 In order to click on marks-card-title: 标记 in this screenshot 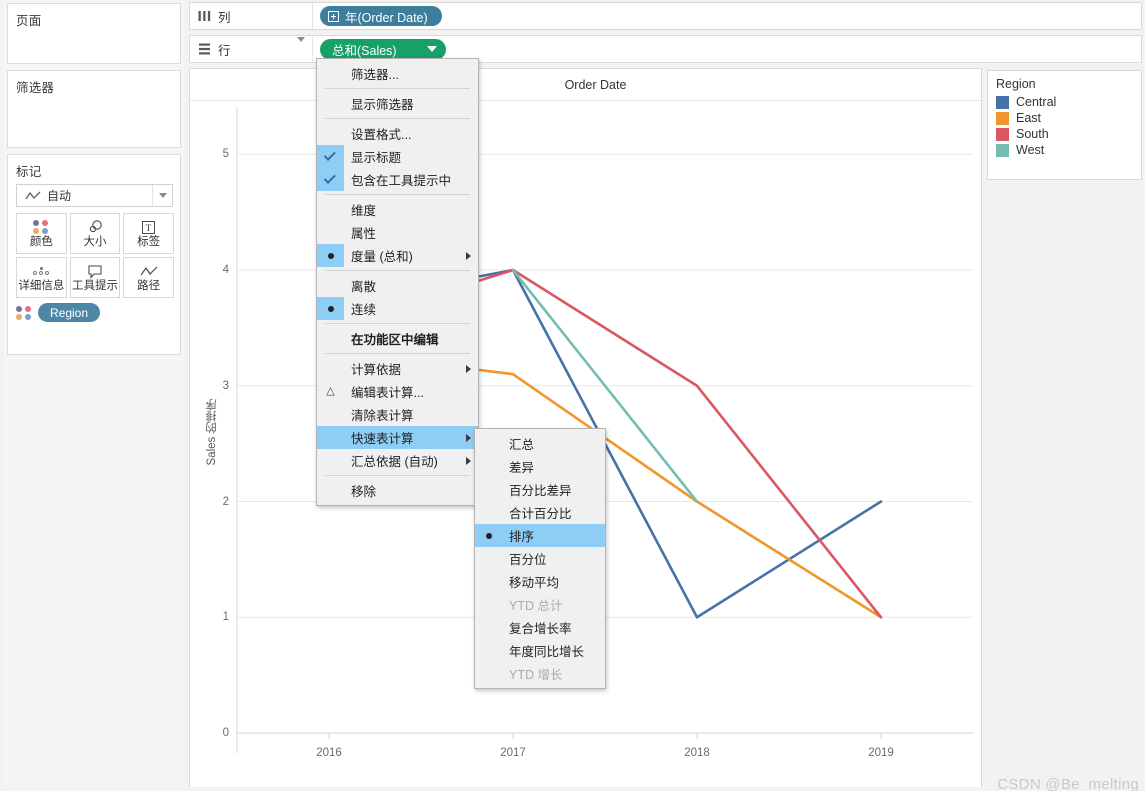, I will do `click(29, 172)`.